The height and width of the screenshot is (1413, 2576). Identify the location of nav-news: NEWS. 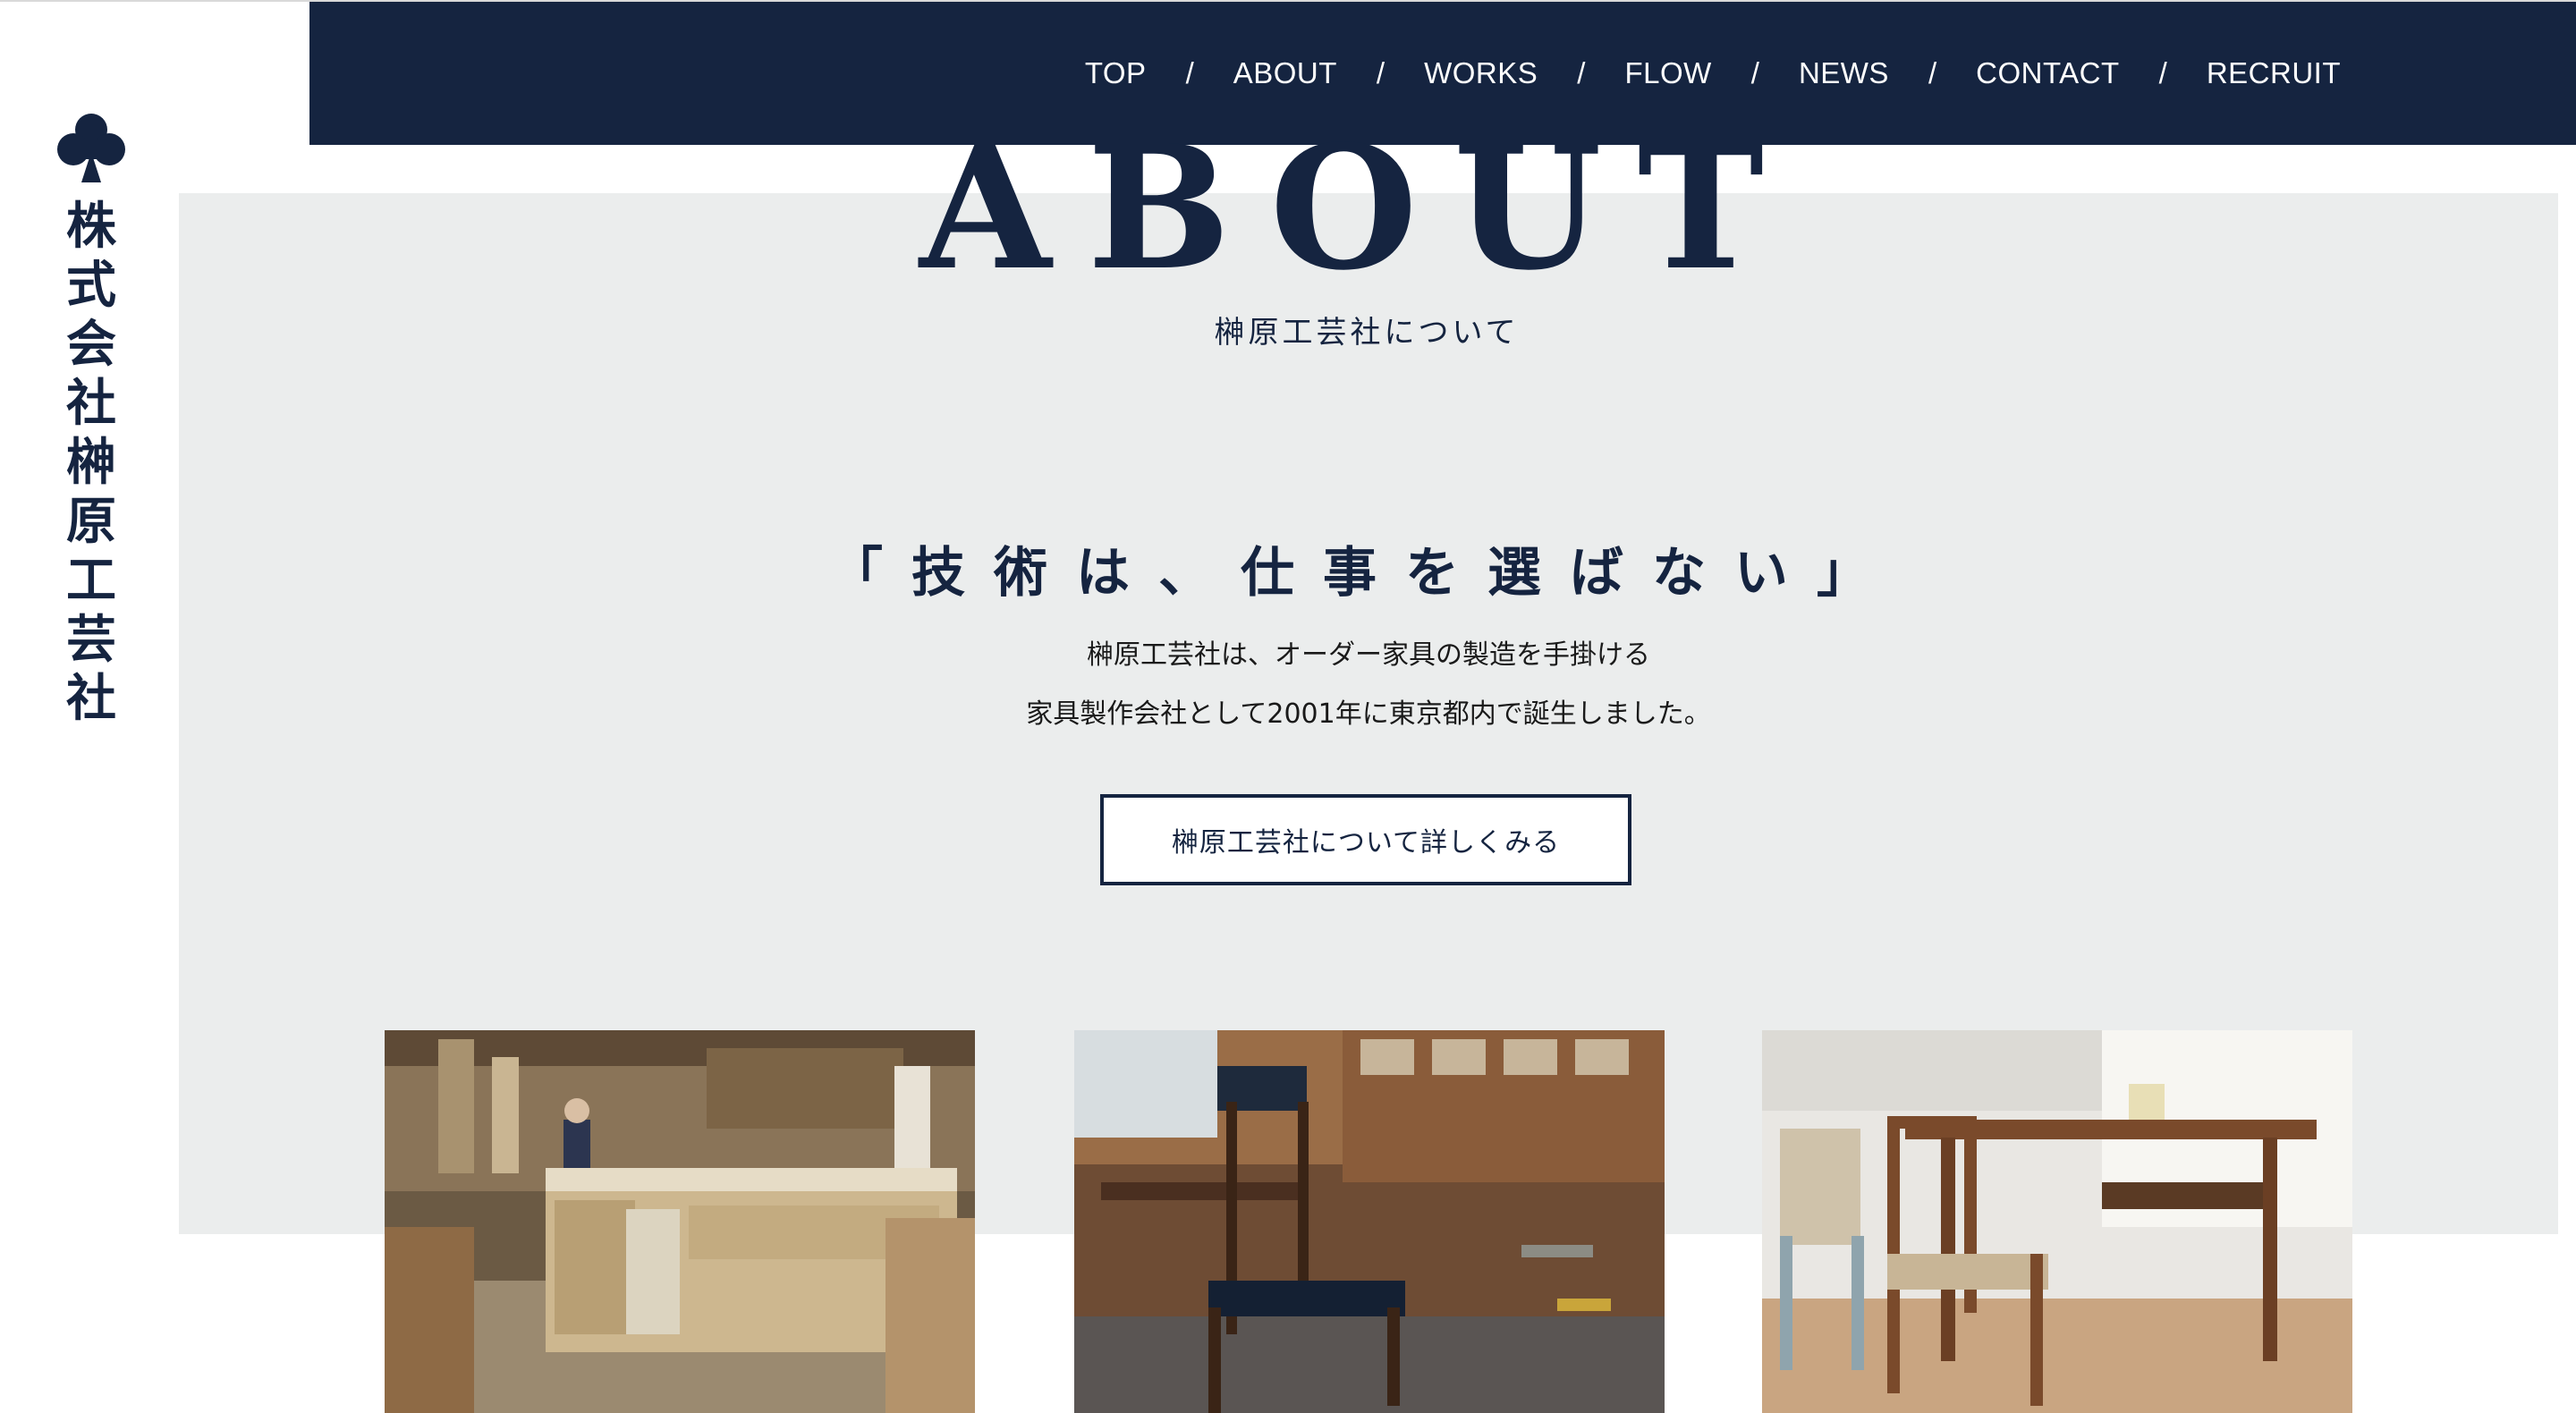
(1844, 73).